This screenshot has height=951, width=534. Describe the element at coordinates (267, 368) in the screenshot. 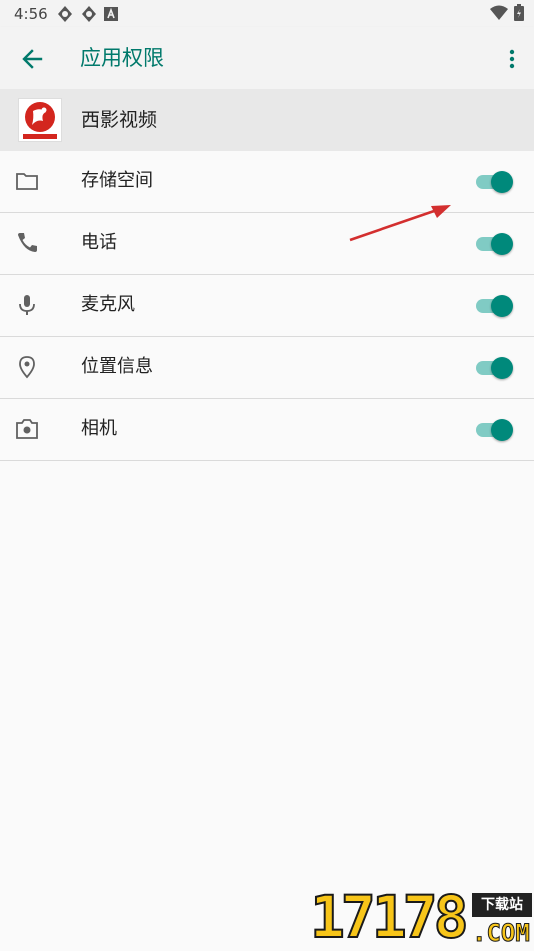

I see `permission-row-location: 位置信息` at that location.